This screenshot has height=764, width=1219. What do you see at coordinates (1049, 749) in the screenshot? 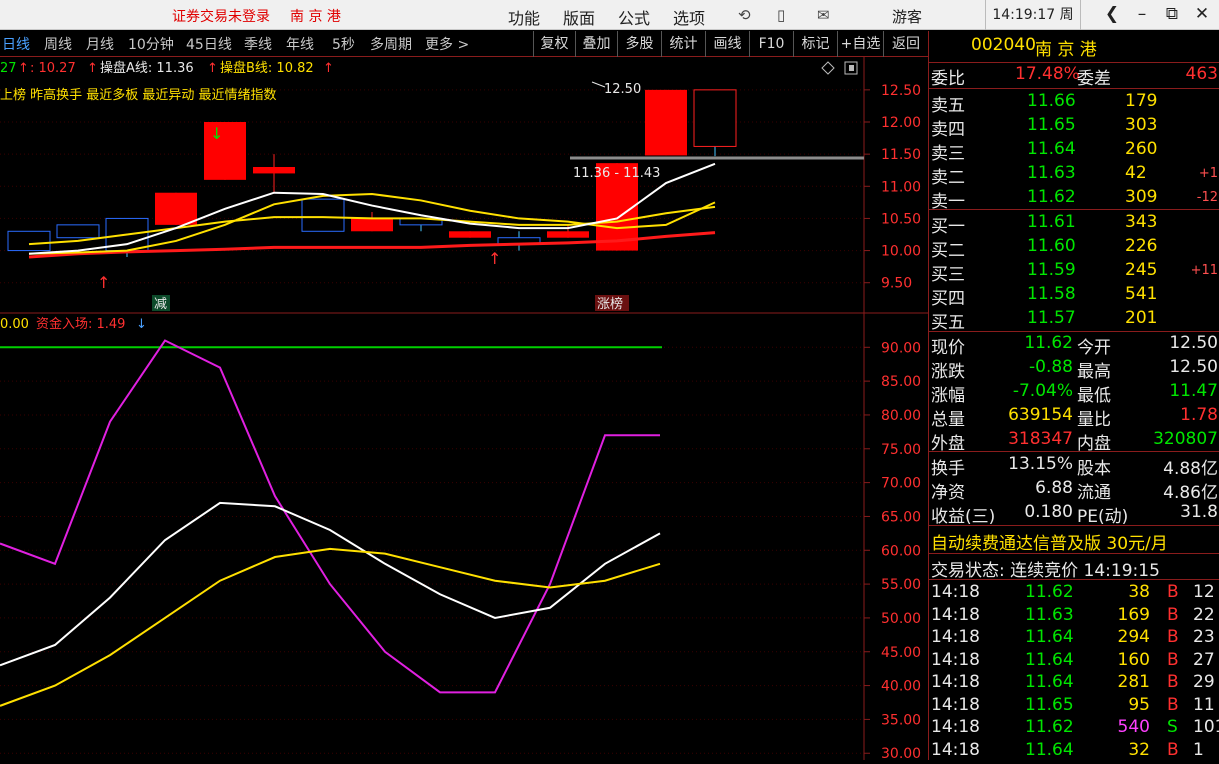
I see `tick-price: 11.64` at bounding box center [1049, 749].